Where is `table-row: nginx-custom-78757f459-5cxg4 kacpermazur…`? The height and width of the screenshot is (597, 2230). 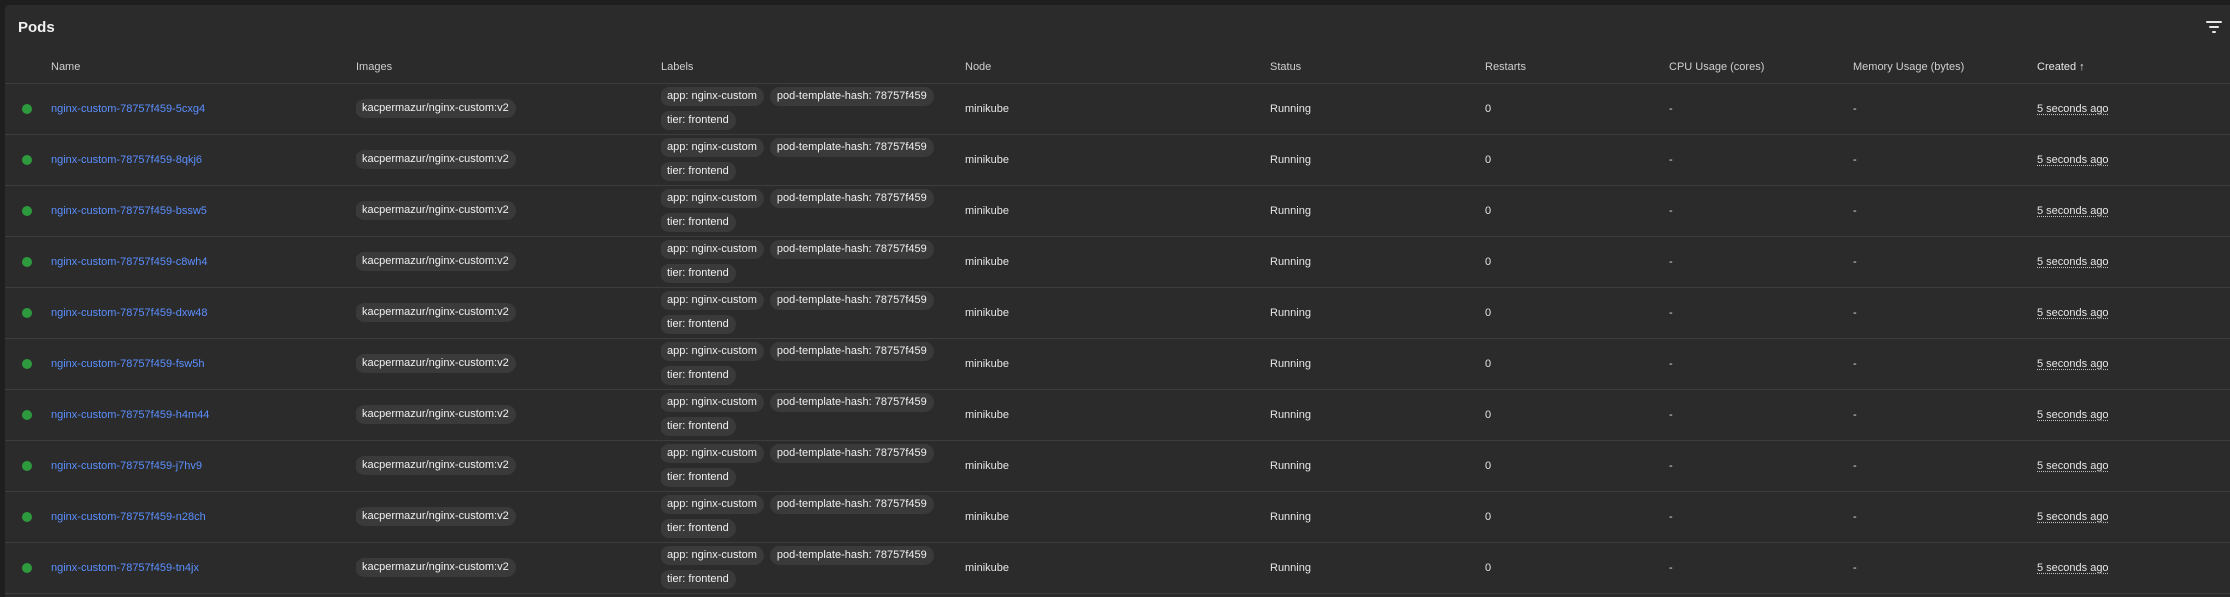
table-row: nginx-custom-78757f459-5cxg4 kacpermazur… is located at coordinates (1117, 108).